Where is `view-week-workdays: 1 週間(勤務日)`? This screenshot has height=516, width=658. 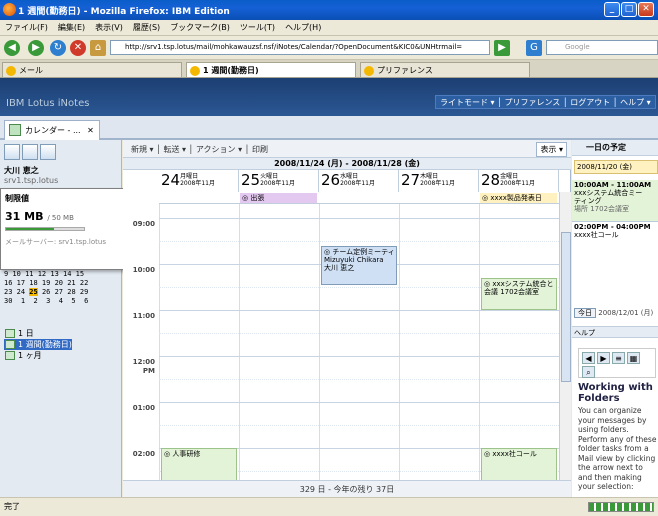 view-week-workdays: 1 週間(勤務日) is located at coordinates (38, 344).